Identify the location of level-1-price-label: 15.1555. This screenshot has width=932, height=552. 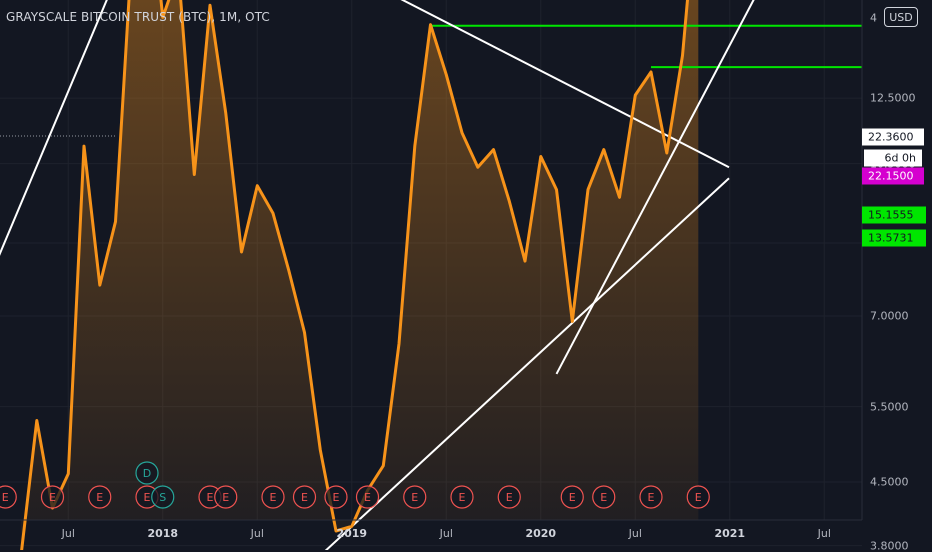
(894, 215).